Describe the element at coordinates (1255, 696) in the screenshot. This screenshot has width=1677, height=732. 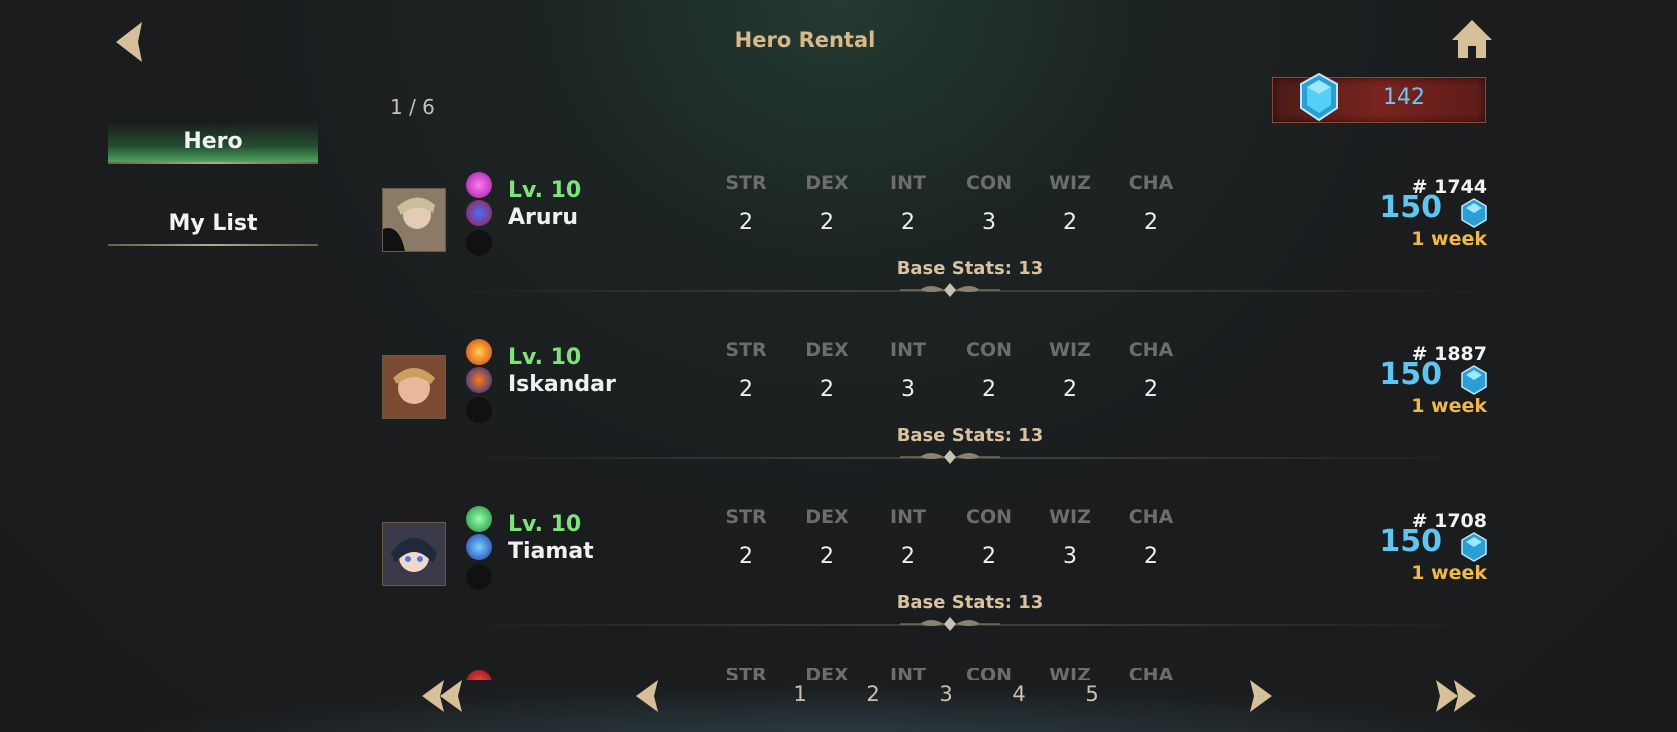
I see `next-page-icon` at that location.